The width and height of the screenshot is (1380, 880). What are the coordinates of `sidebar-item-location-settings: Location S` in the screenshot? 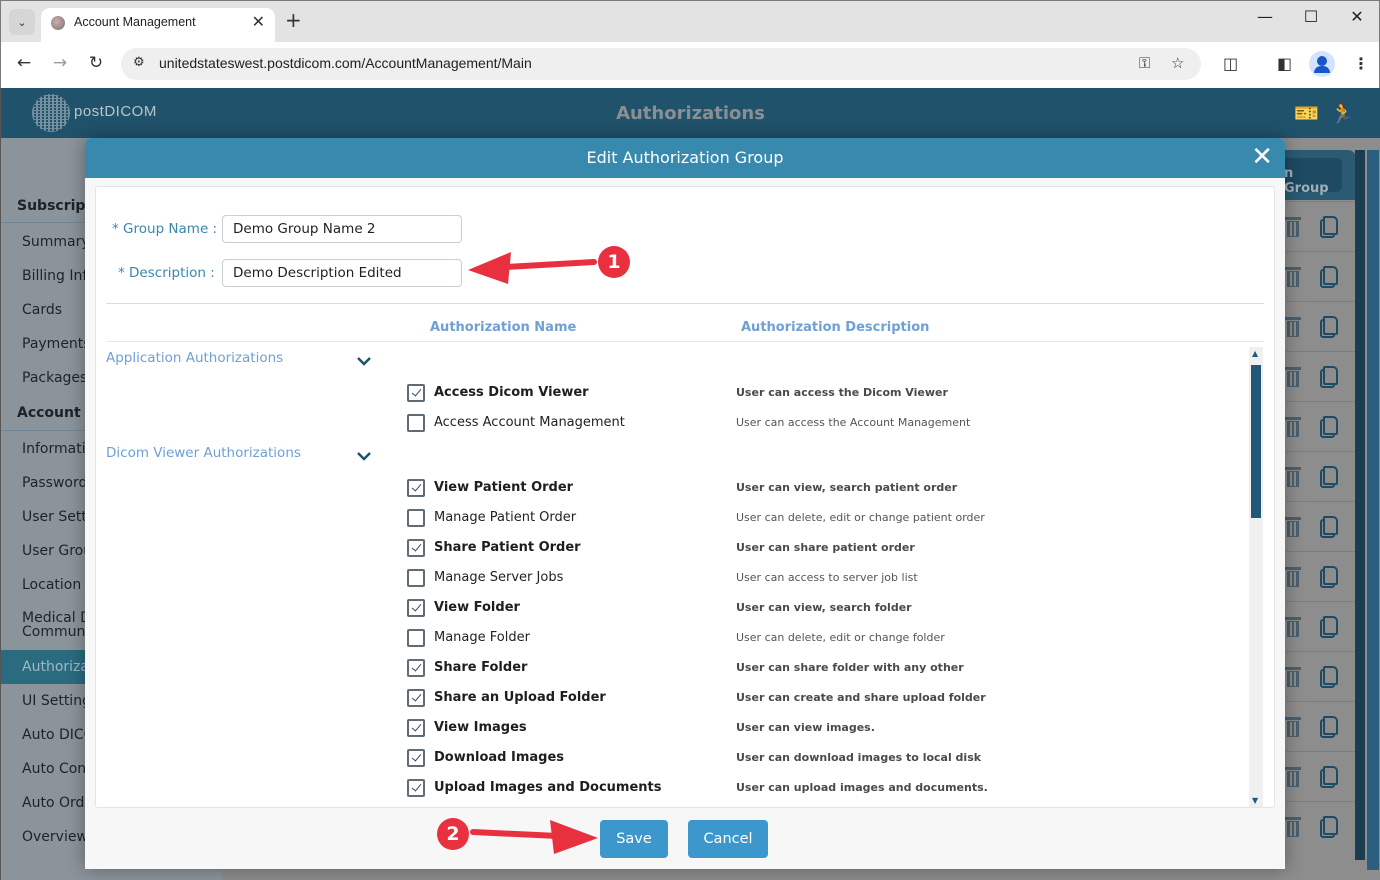 It's located at (58, 585).